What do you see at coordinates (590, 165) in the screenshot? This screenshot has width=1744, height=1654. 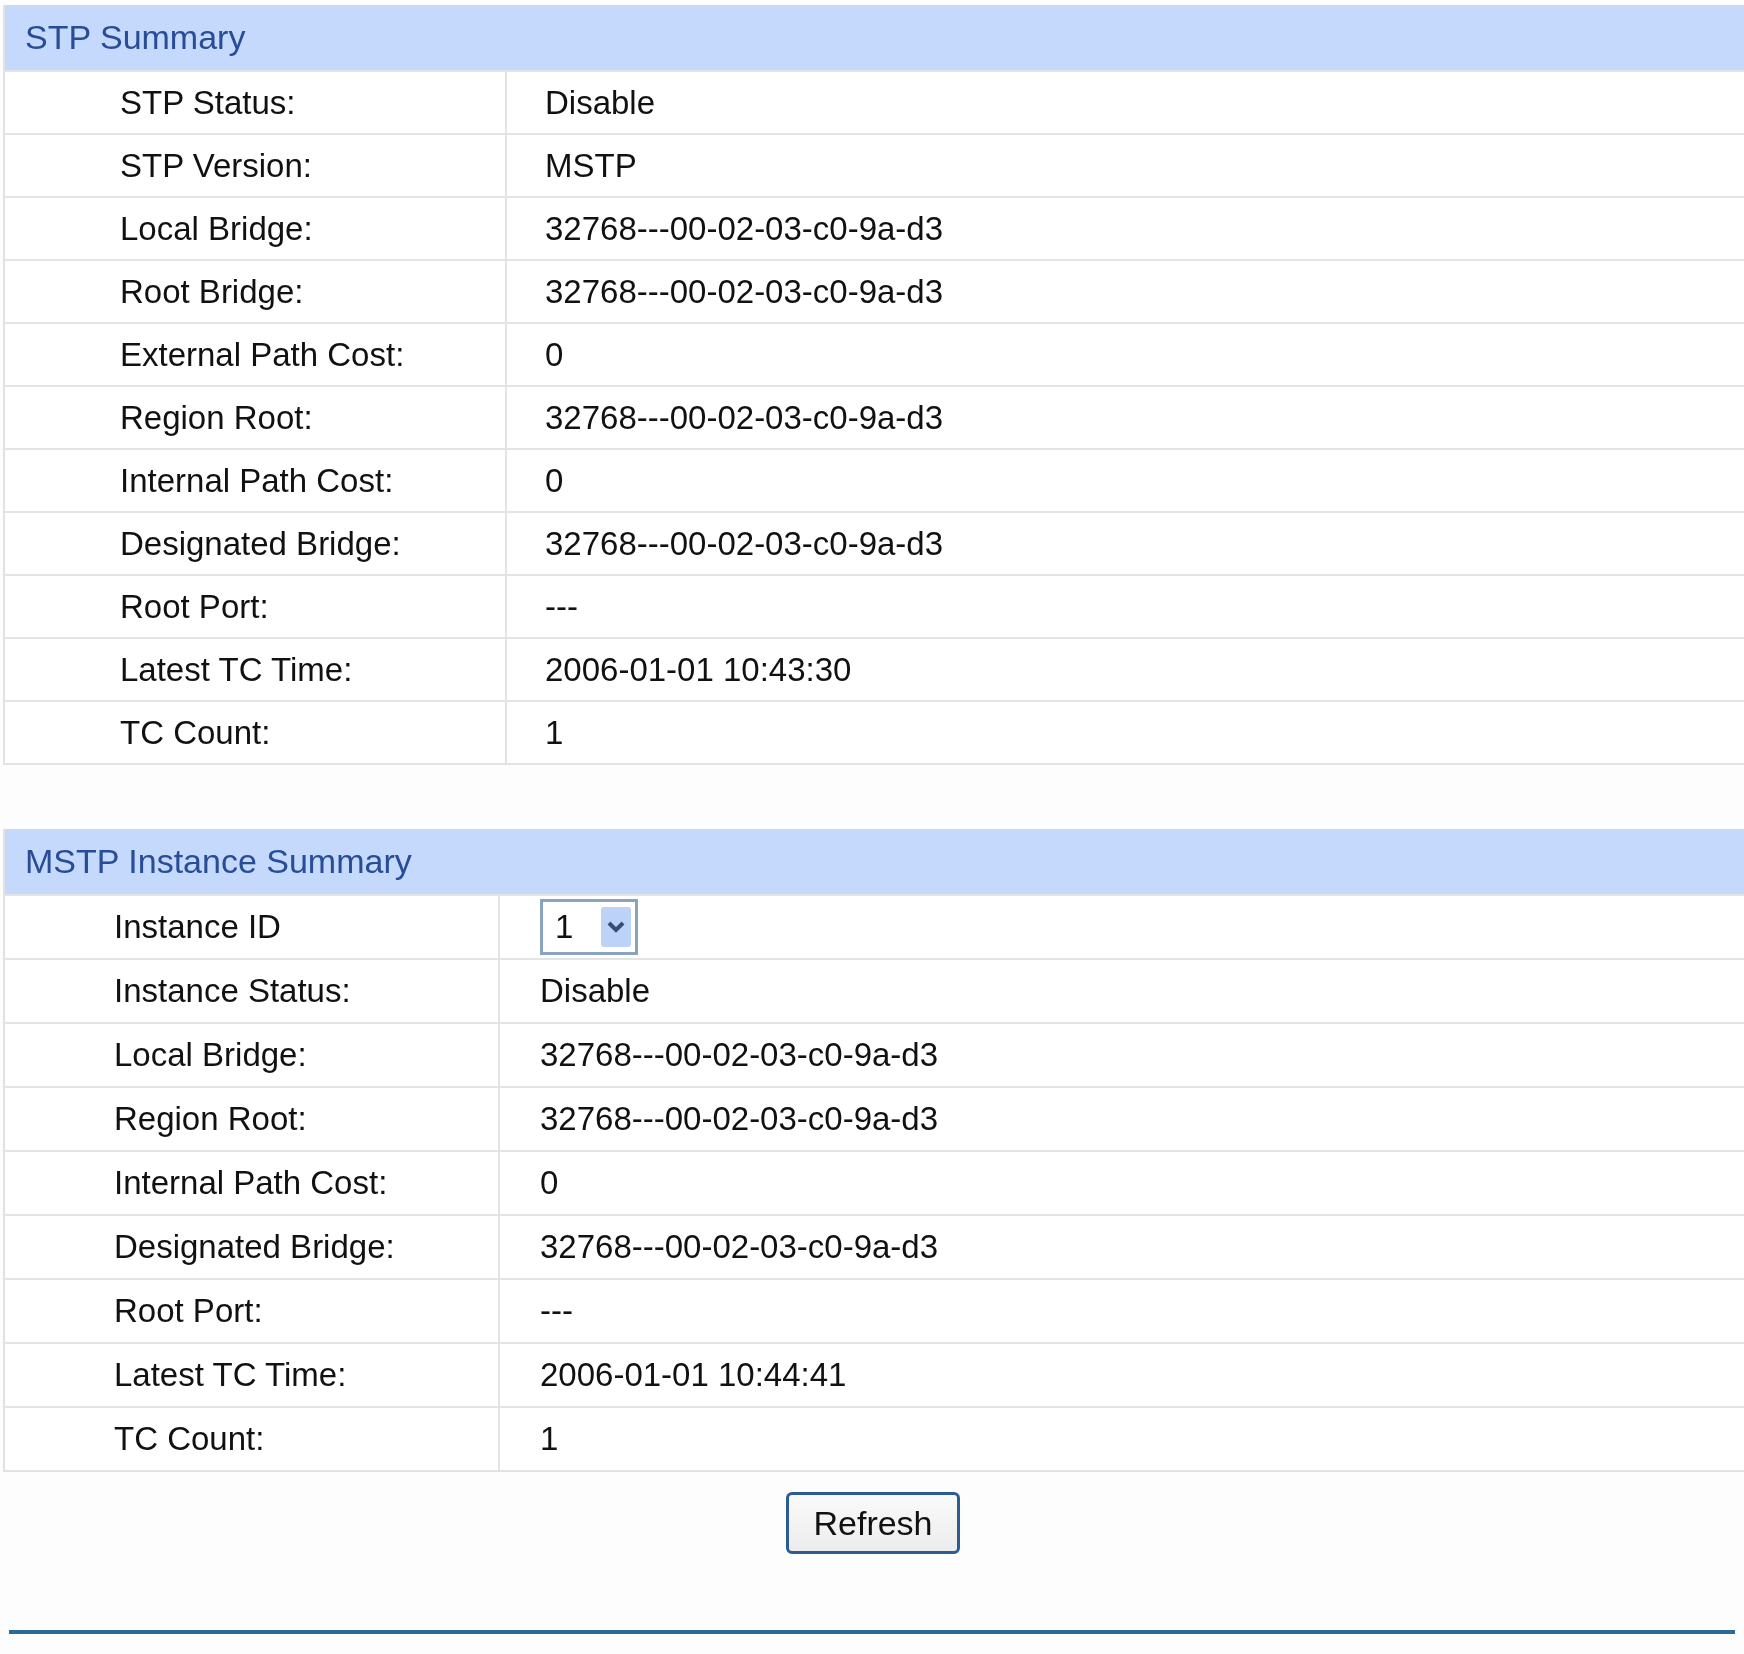 I see `field-value: MSTP` at bounding box center [590, 165].